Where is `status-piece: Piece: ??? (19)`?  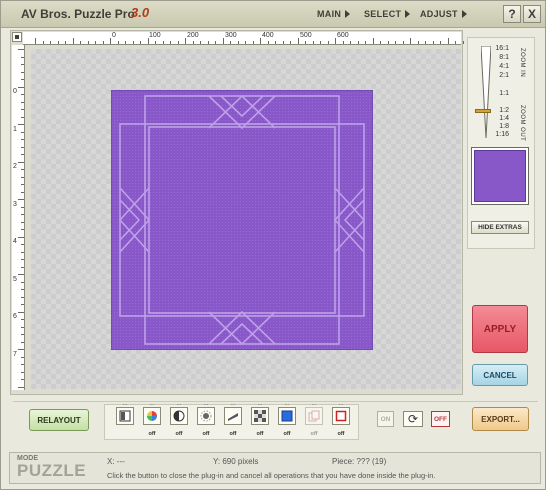
status-piece: Piece: ??? (19) is located at coordinates (359, 461).